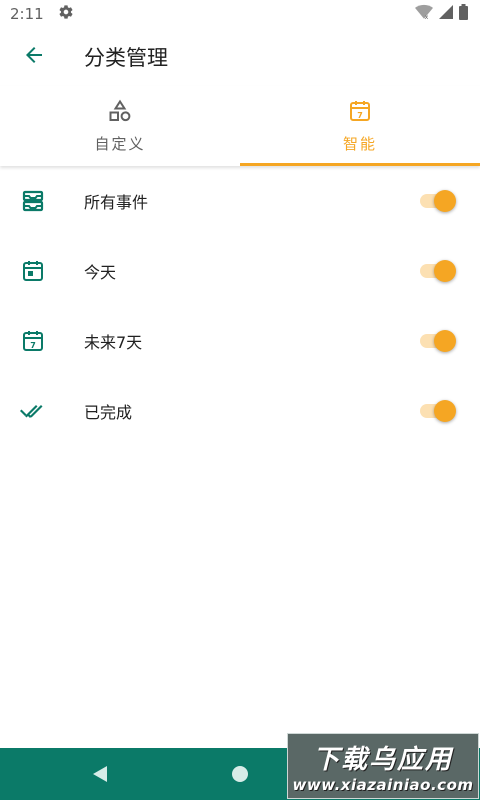 Image resolution: width=480 pixels, height=800 pixels. I want to click on calendar-today-icon, so click(33, 271).